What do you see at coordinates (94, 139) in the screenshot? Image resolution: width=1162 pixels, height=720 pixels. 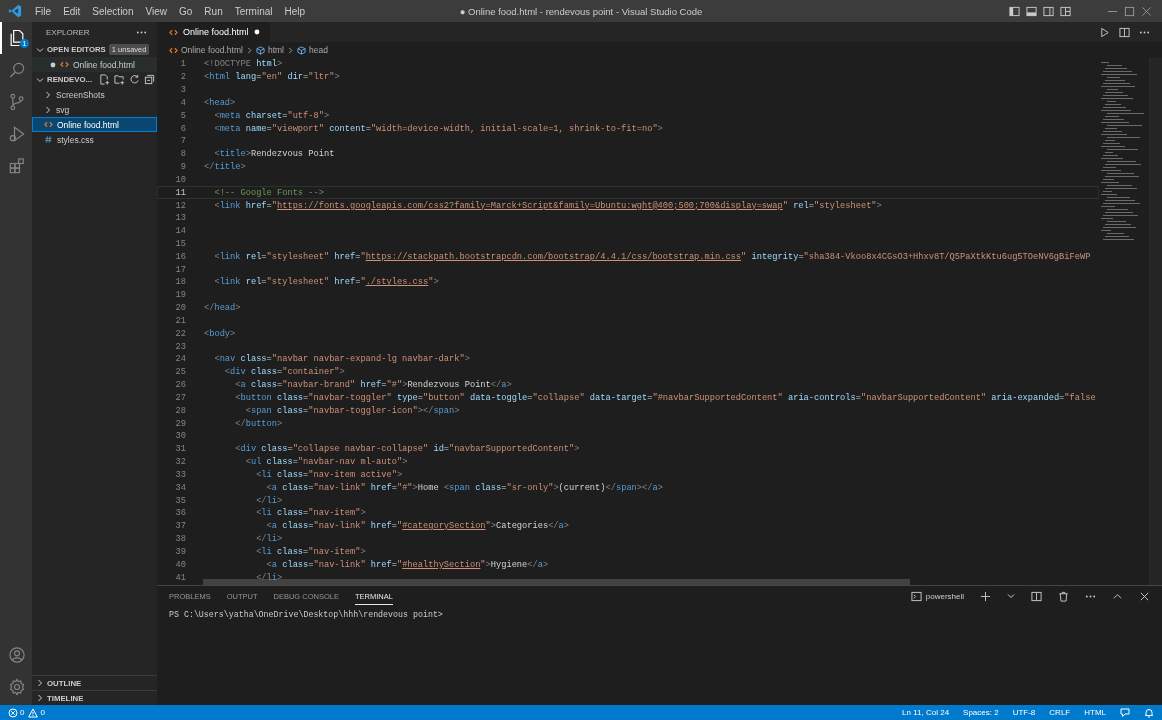 I see `file-tree-item: styles.css` at bounding box center [94, 139].